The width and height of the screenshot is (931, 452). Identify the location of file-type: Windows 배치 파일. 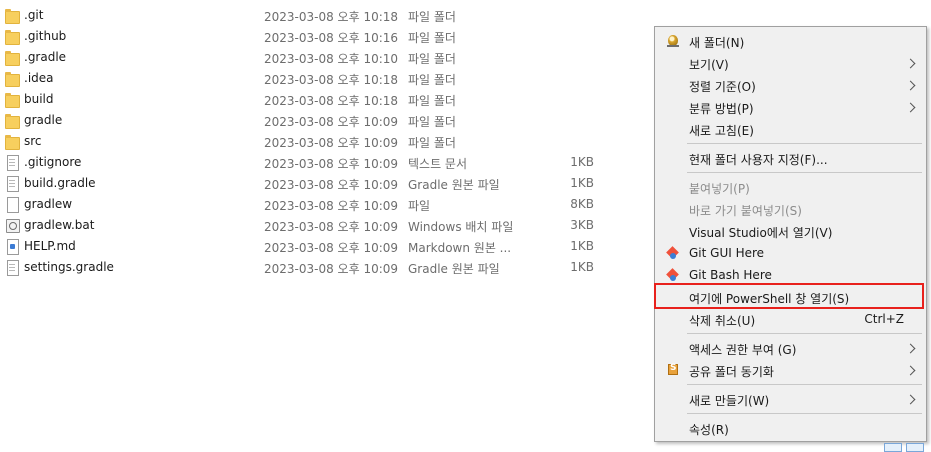
(461, 227).